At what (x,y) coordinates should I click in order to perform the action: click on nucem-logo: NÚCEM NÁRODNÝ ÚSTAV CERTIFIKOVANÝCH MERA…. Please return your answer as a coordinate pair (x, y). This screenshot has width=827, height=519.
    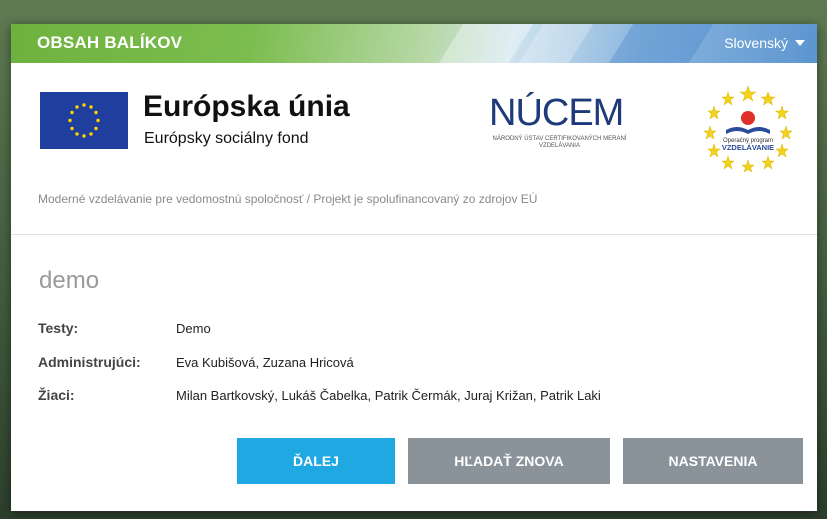
    Looking at the image, I should click on (558, 122).